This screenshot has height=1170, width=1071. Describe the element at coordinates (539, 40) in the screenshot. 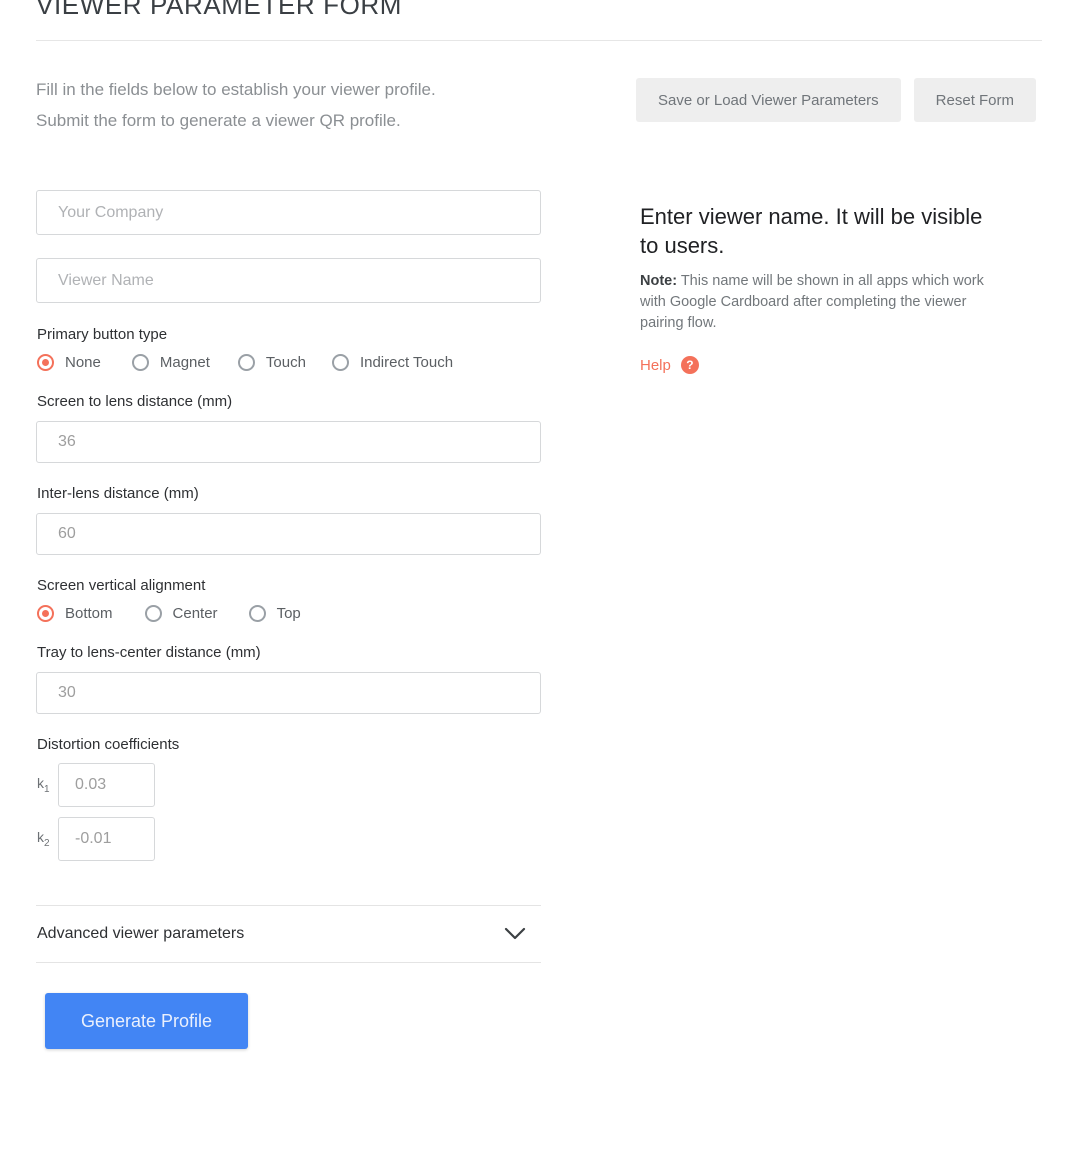

I see `title-divider` at that location.